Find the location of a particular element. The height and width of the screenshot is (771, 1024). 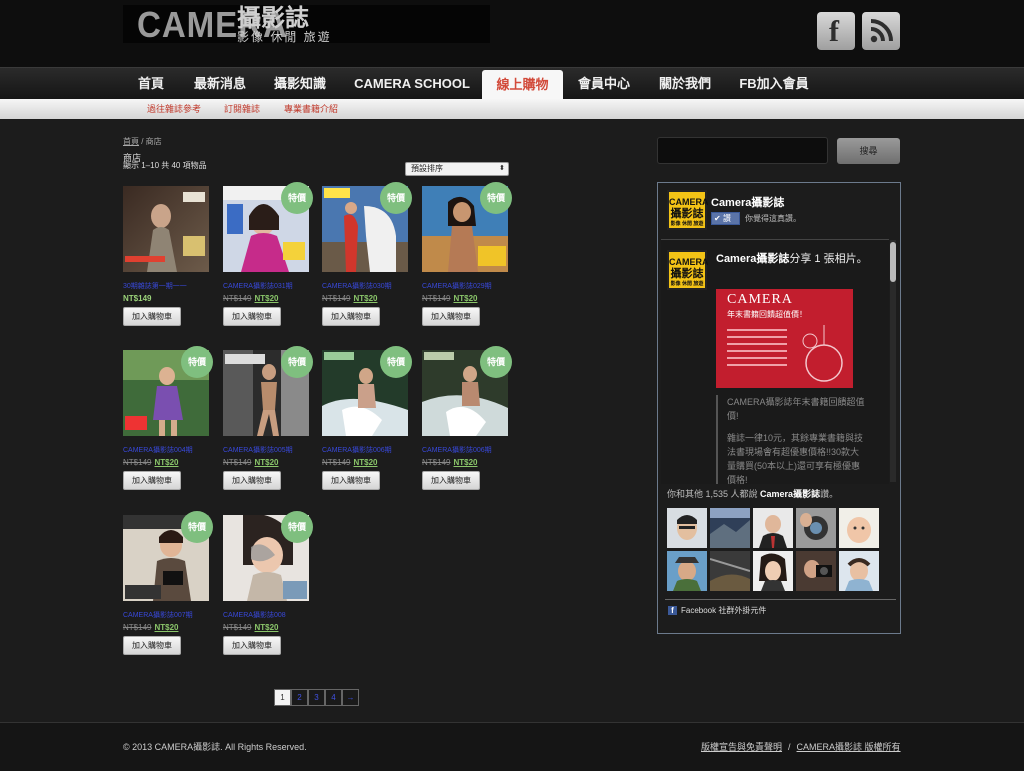

like-button: ✔ 讚 is located at coordinates (725, 218).